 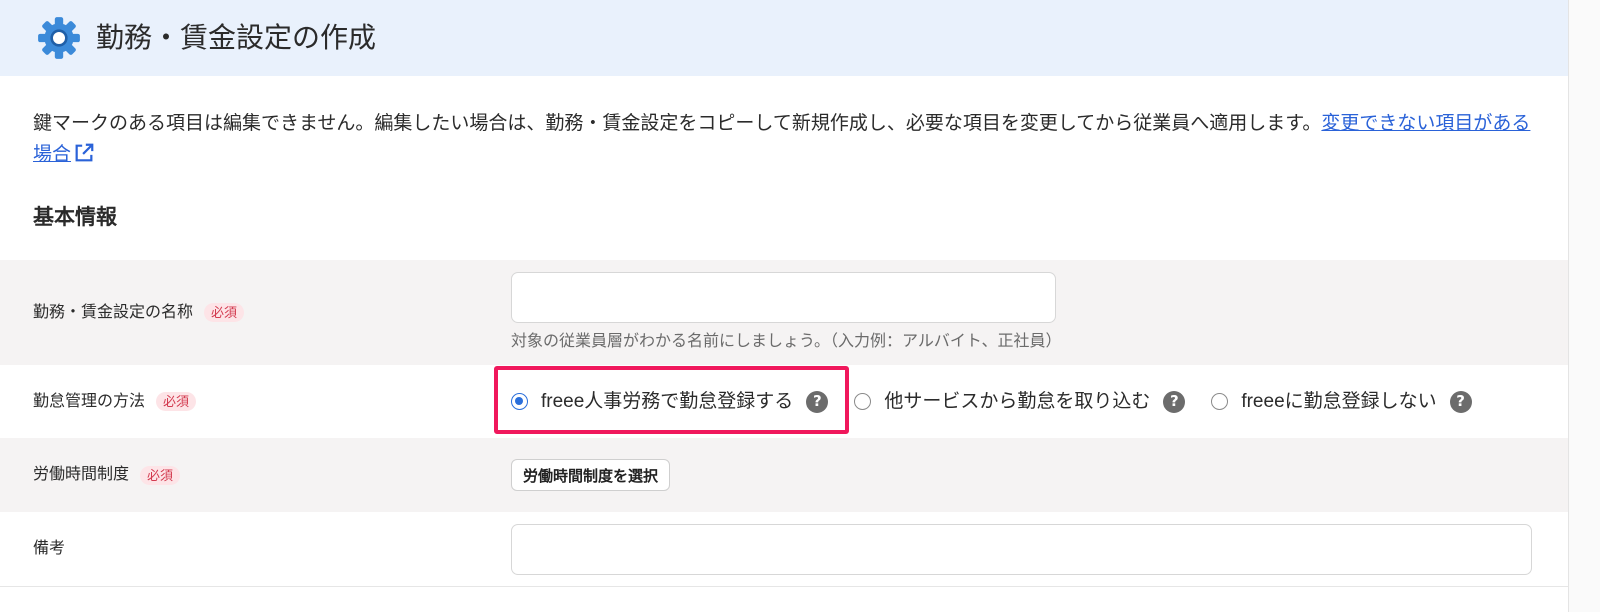 I want to click on field-label-setting-name: 勤務・賃金設定の名称 必須, so click(x=255, y=313).